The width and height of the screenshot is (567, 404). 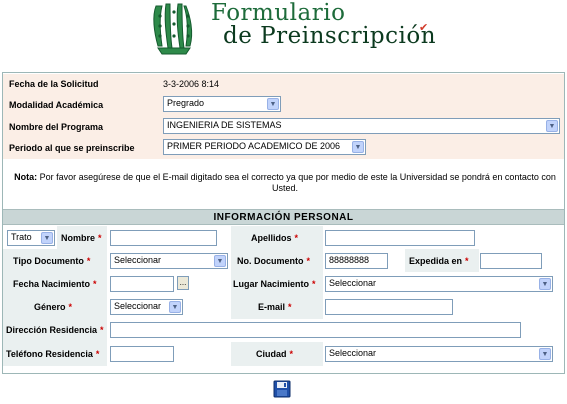 What do you see at coordinates (21, 237) in the screenshot?
I see `trato-value: Trato` at bounding box center [21, 237].